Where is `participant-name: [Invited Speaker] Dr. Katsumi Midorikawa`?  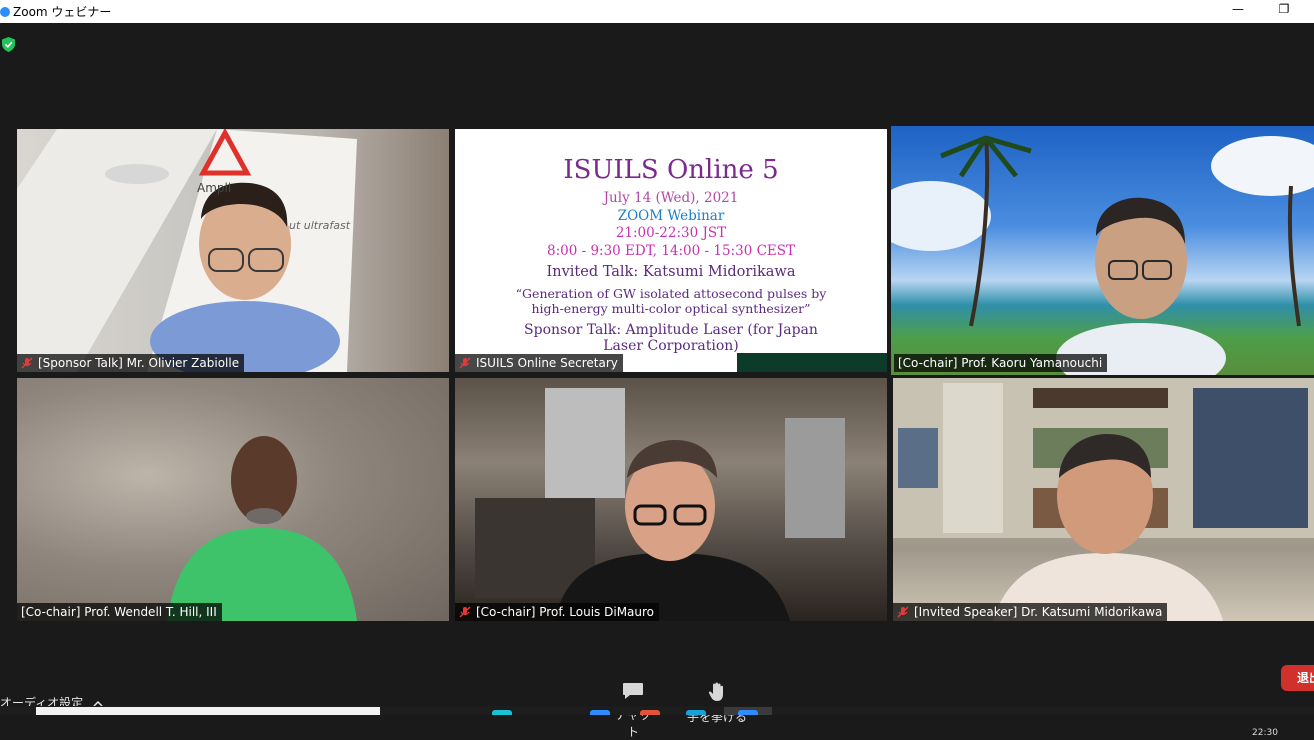
participant-name: [Invited Speaker] Dr. Katsumi Midorikawa is located at coordinates (1038, 612).